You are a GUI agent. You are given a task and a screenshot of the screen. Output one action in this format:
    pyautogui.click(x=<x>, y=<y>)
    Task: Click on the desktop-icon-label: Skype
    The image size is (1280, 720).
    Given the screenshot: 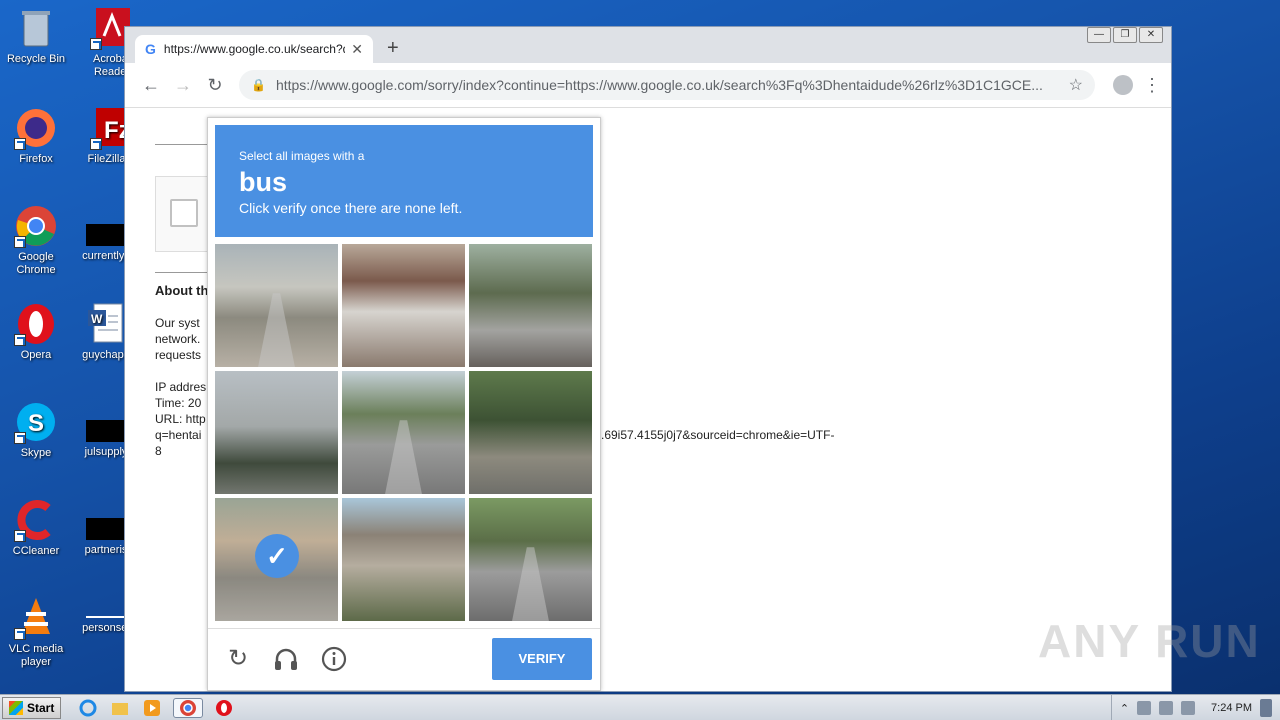 What is the action you would take?
    pyautogui.click(x=36, y=453)
    